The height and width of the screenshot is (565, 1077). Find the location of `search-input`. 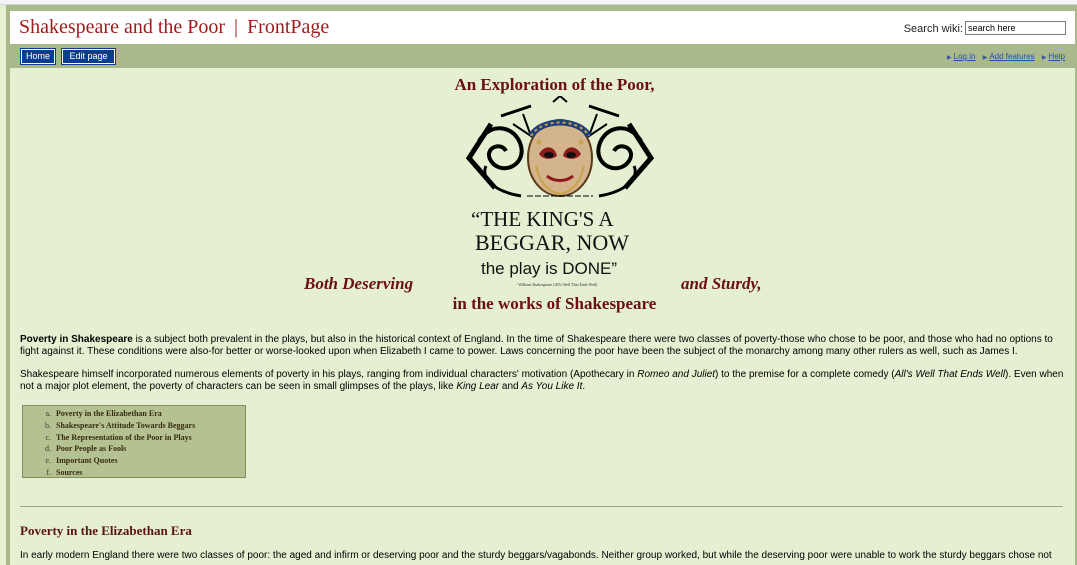

search-input is located at coordinates (1015, 28).